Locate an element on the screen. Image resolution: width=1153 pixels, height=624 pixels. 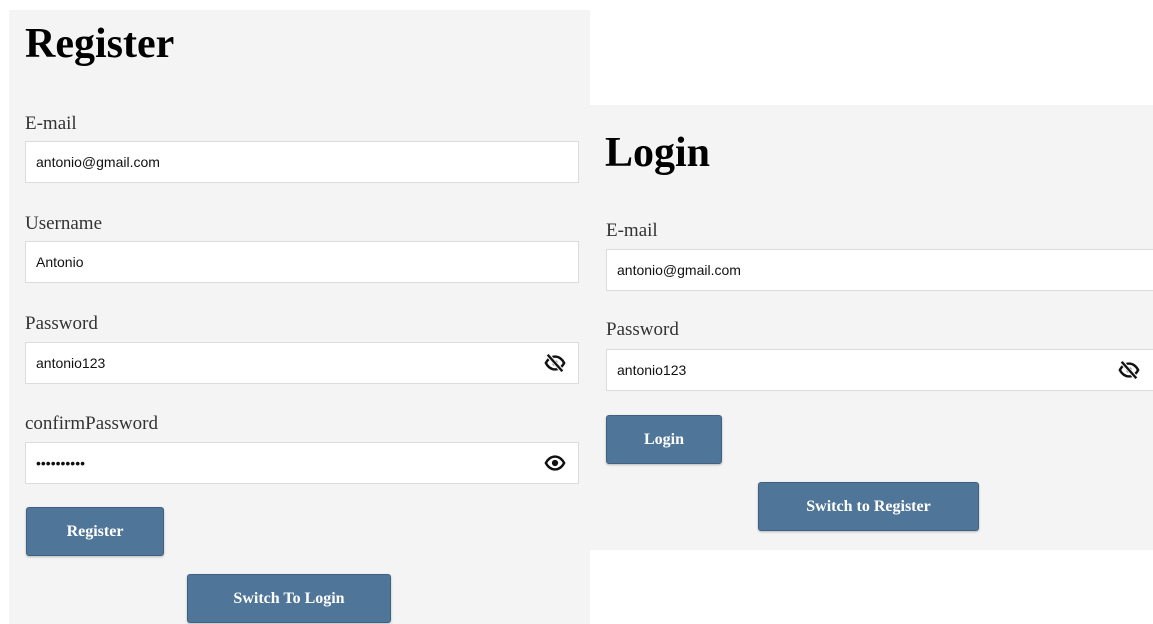
login-button: Login is located at coordinates (664, 439).